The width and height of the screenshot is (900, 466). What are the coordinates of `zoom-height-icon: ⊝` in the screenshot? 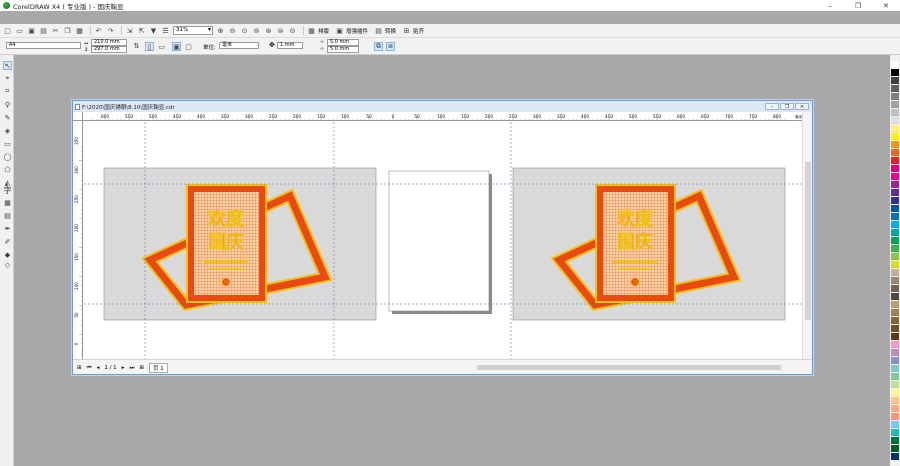 It's located at (292, 30).